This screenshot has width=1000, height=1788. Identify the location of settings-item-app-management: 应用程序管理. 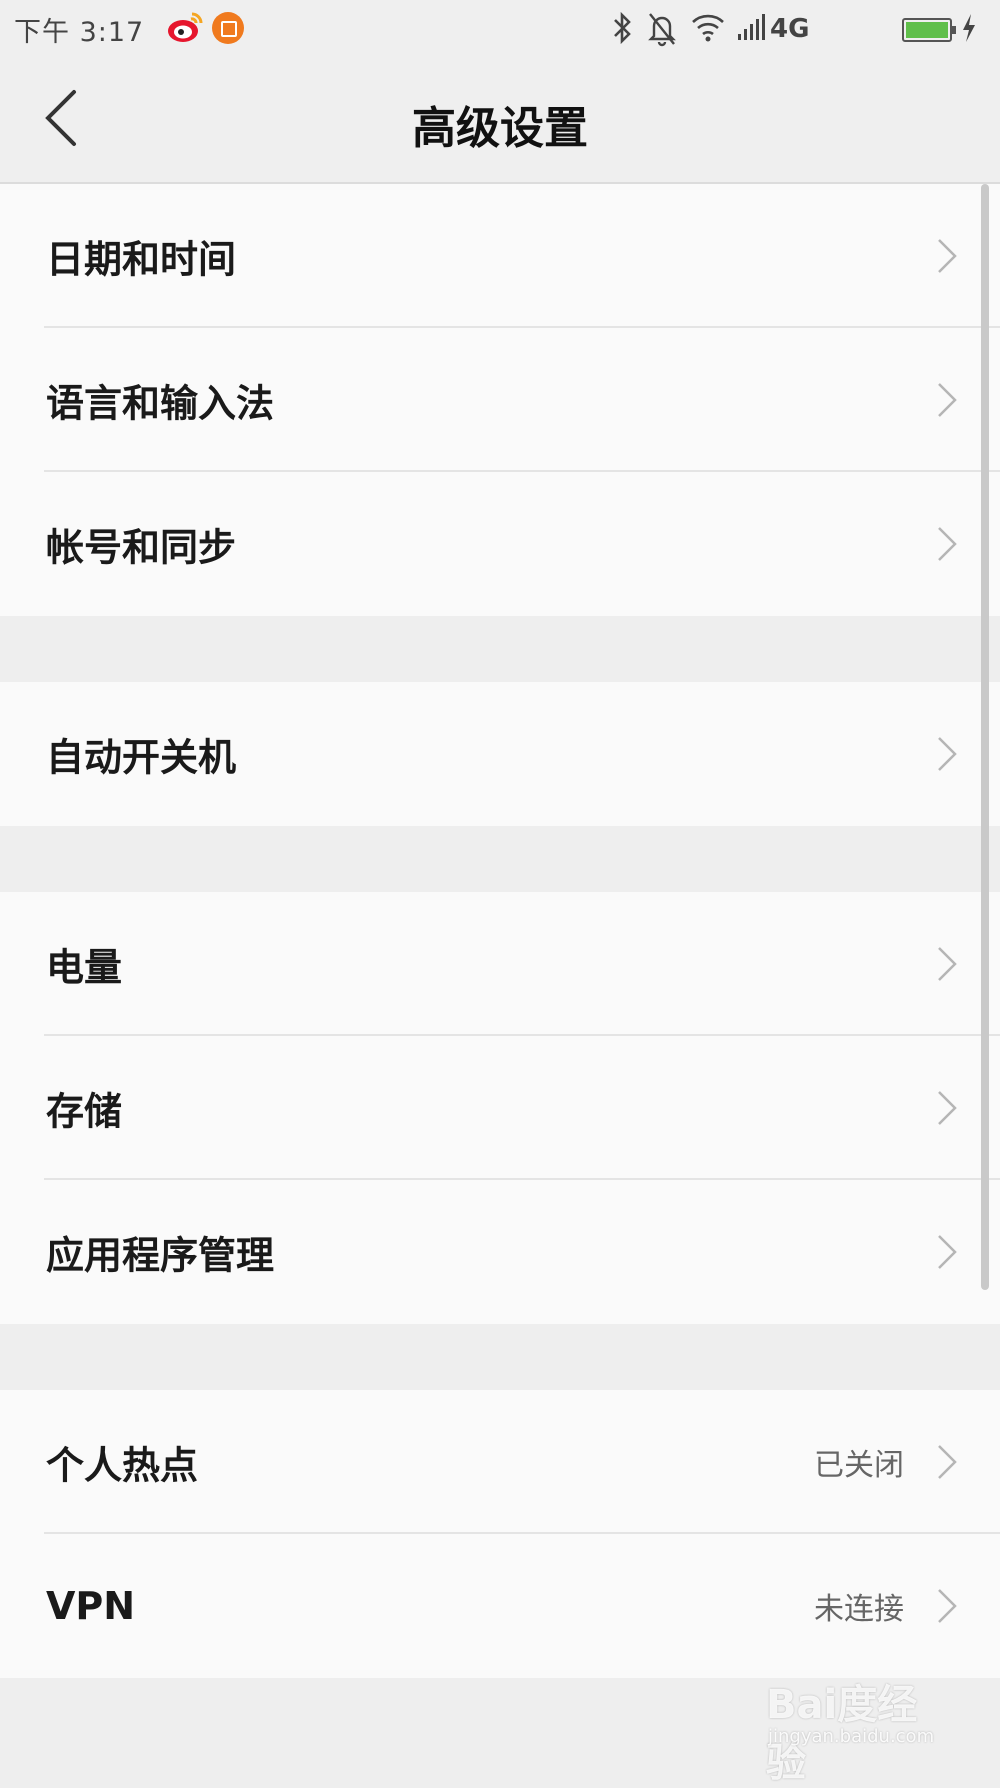
(500, 1252).